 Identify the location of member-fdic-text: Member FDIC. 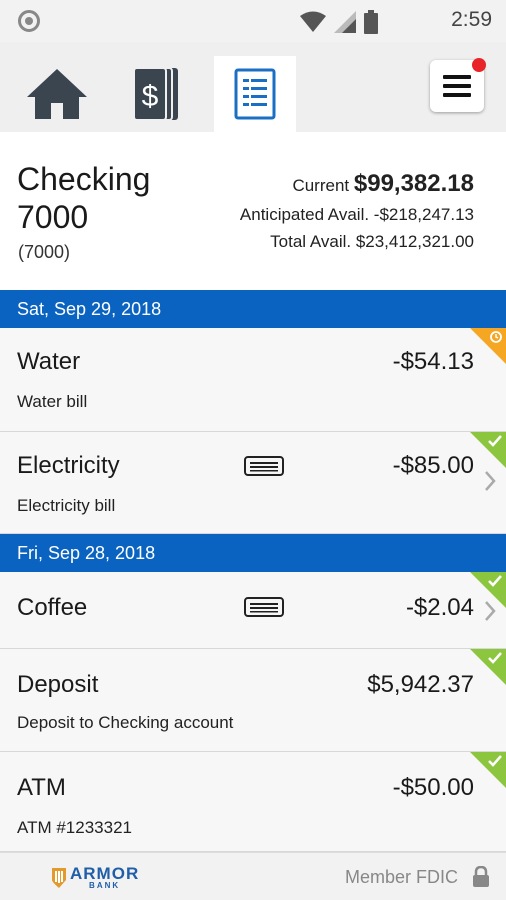
(401, 877).